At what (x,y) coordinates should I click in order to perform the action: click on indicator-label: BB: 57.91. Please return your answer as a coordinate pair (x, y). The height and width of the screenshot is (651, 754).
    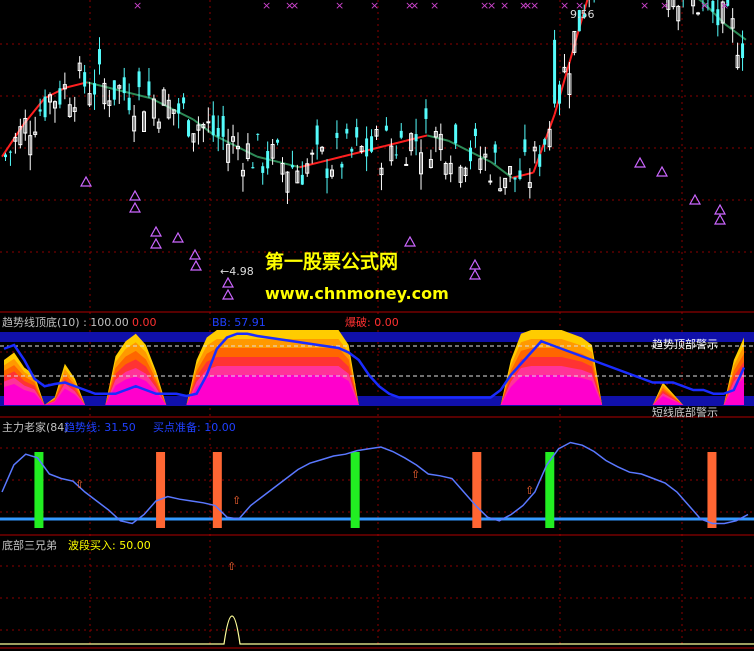
    Looking at the image, I should click on (239, 322).